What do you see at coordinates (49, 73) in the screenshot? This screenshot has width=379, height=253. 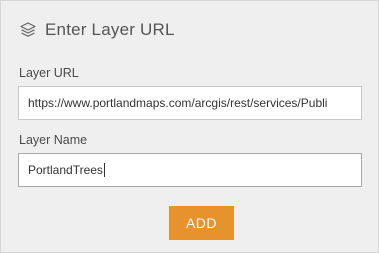 I see `layer-url-label: Layer URL` at bounding box center [49, 73].